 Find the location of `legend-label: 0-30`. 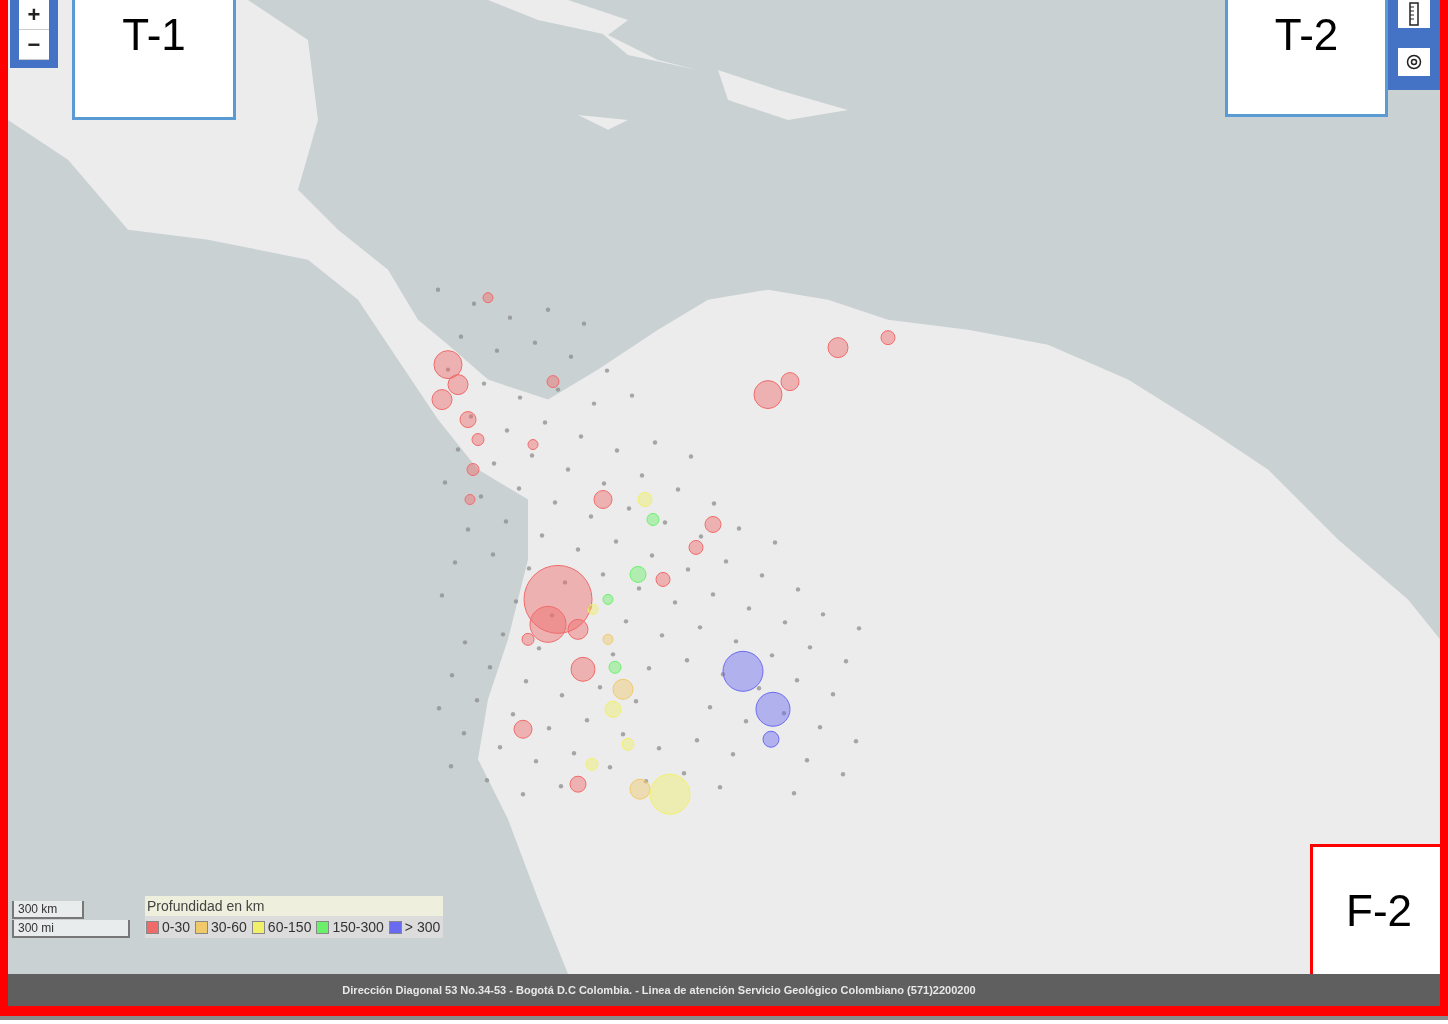

legend-label: 0-30 is located at coordinates (176, 927).